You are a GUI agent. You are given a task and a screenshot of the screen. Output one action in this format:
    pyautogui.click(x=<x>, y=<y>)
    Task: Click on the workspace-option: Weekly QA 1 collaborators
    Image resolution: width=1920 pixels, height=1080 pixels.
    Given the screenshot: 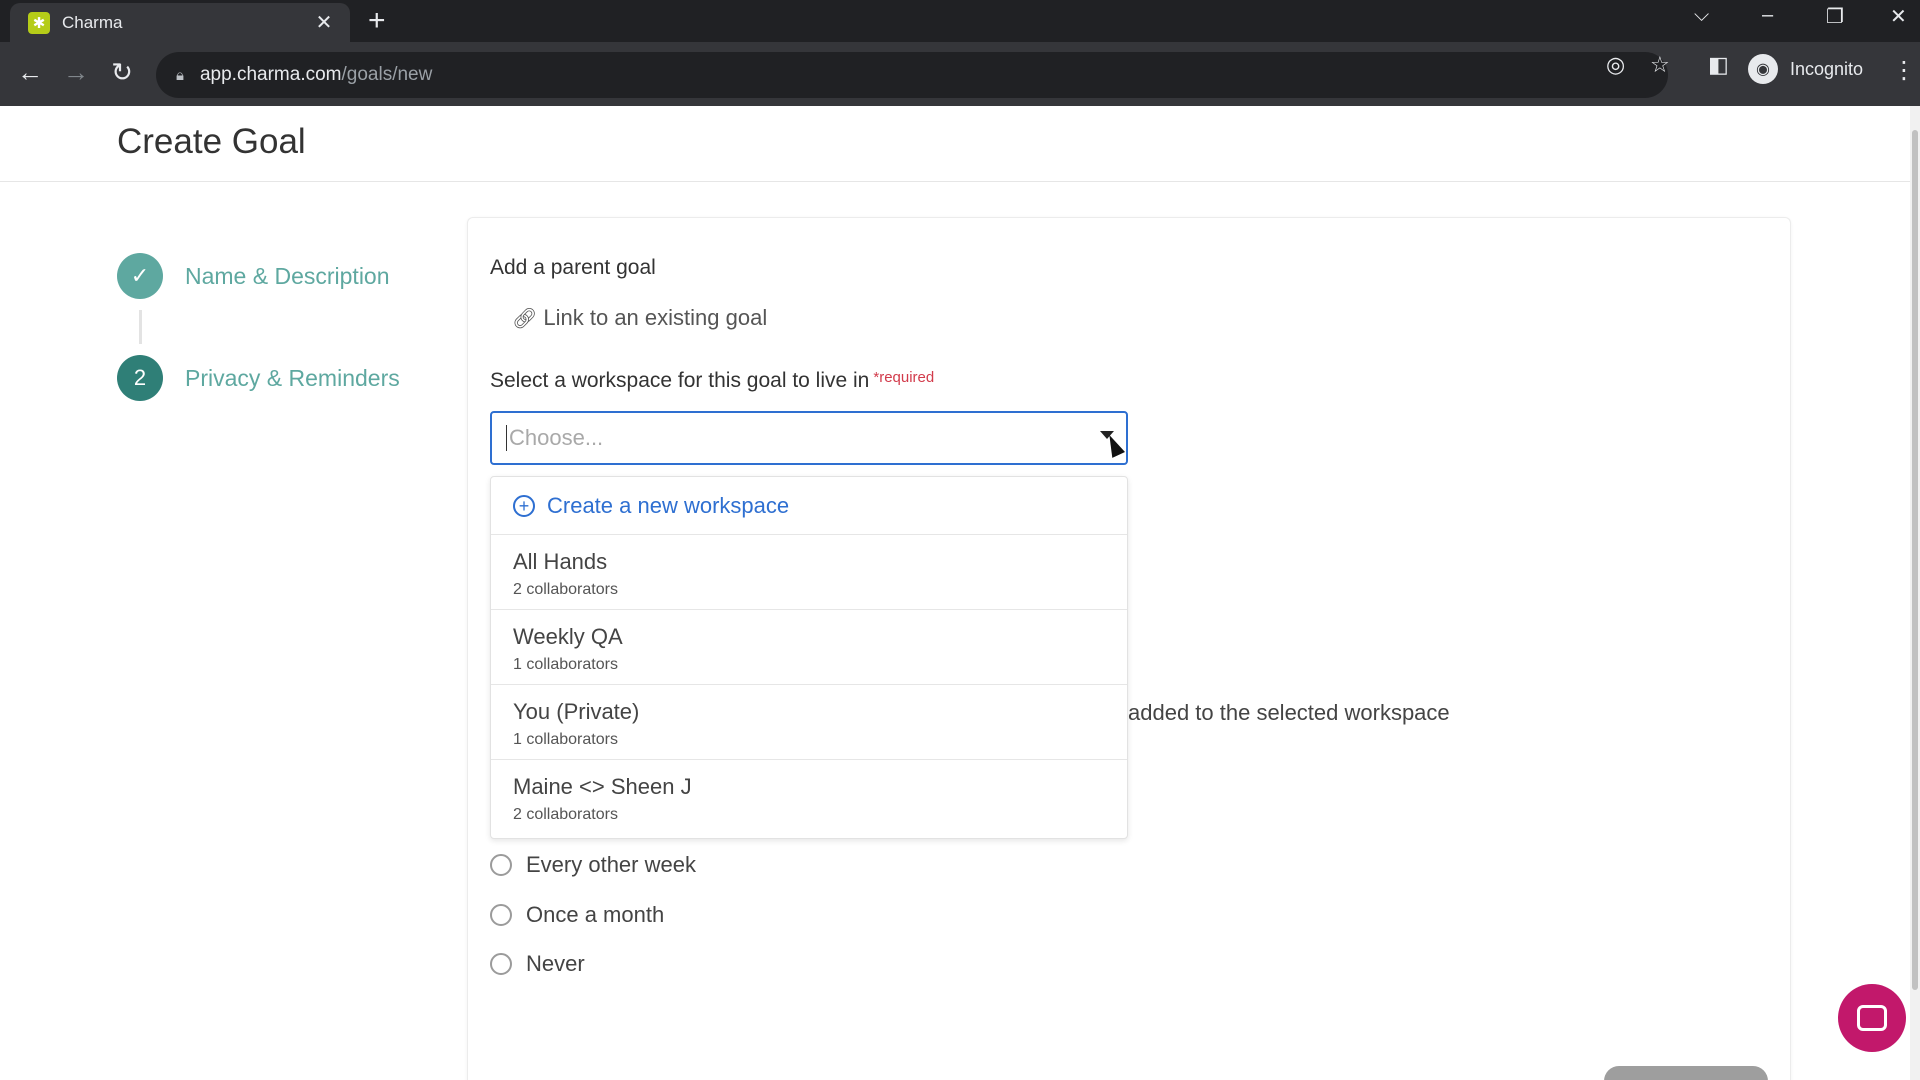 What is the action you would take?
    pyautogui.click(x=809, y=647)
    